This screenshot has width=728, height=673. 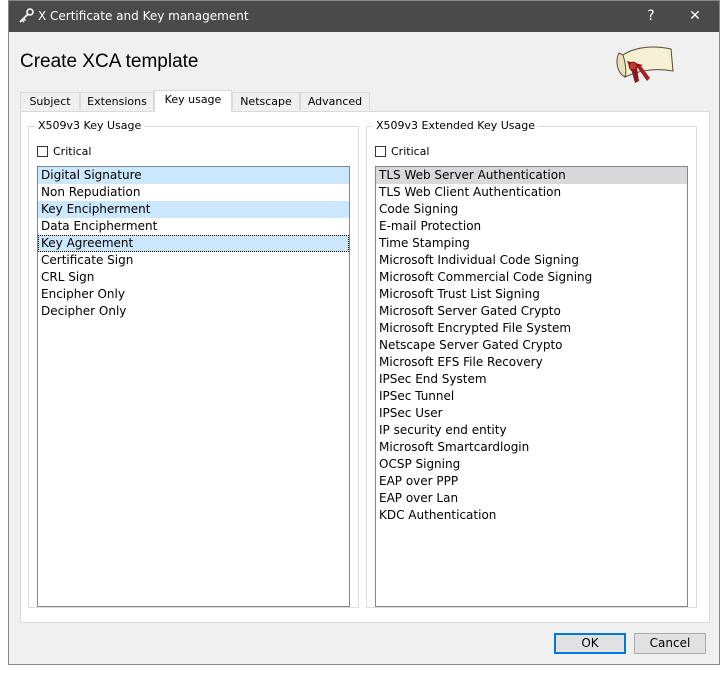 I want to click on list-item: Key Encipherment, so click(x=193, y=209).